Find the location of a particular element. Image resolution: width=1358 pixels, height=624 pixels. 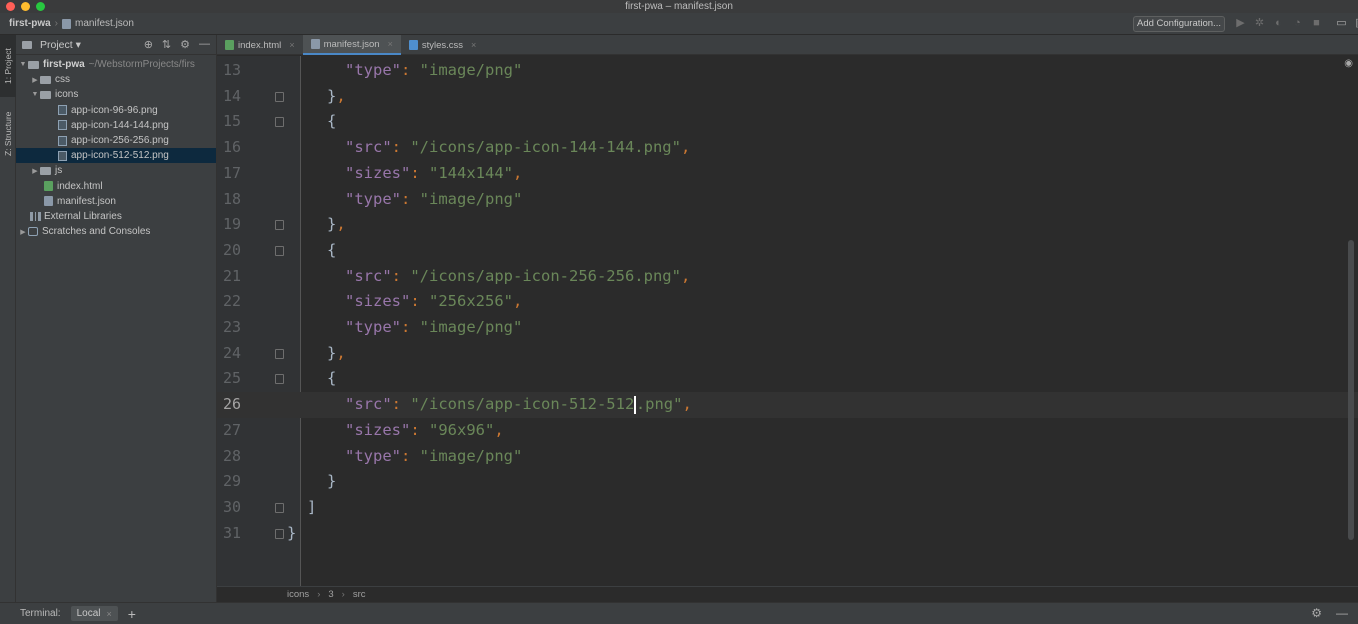

project-tool-tab: 1: Project is located at coordinates (8, 66).